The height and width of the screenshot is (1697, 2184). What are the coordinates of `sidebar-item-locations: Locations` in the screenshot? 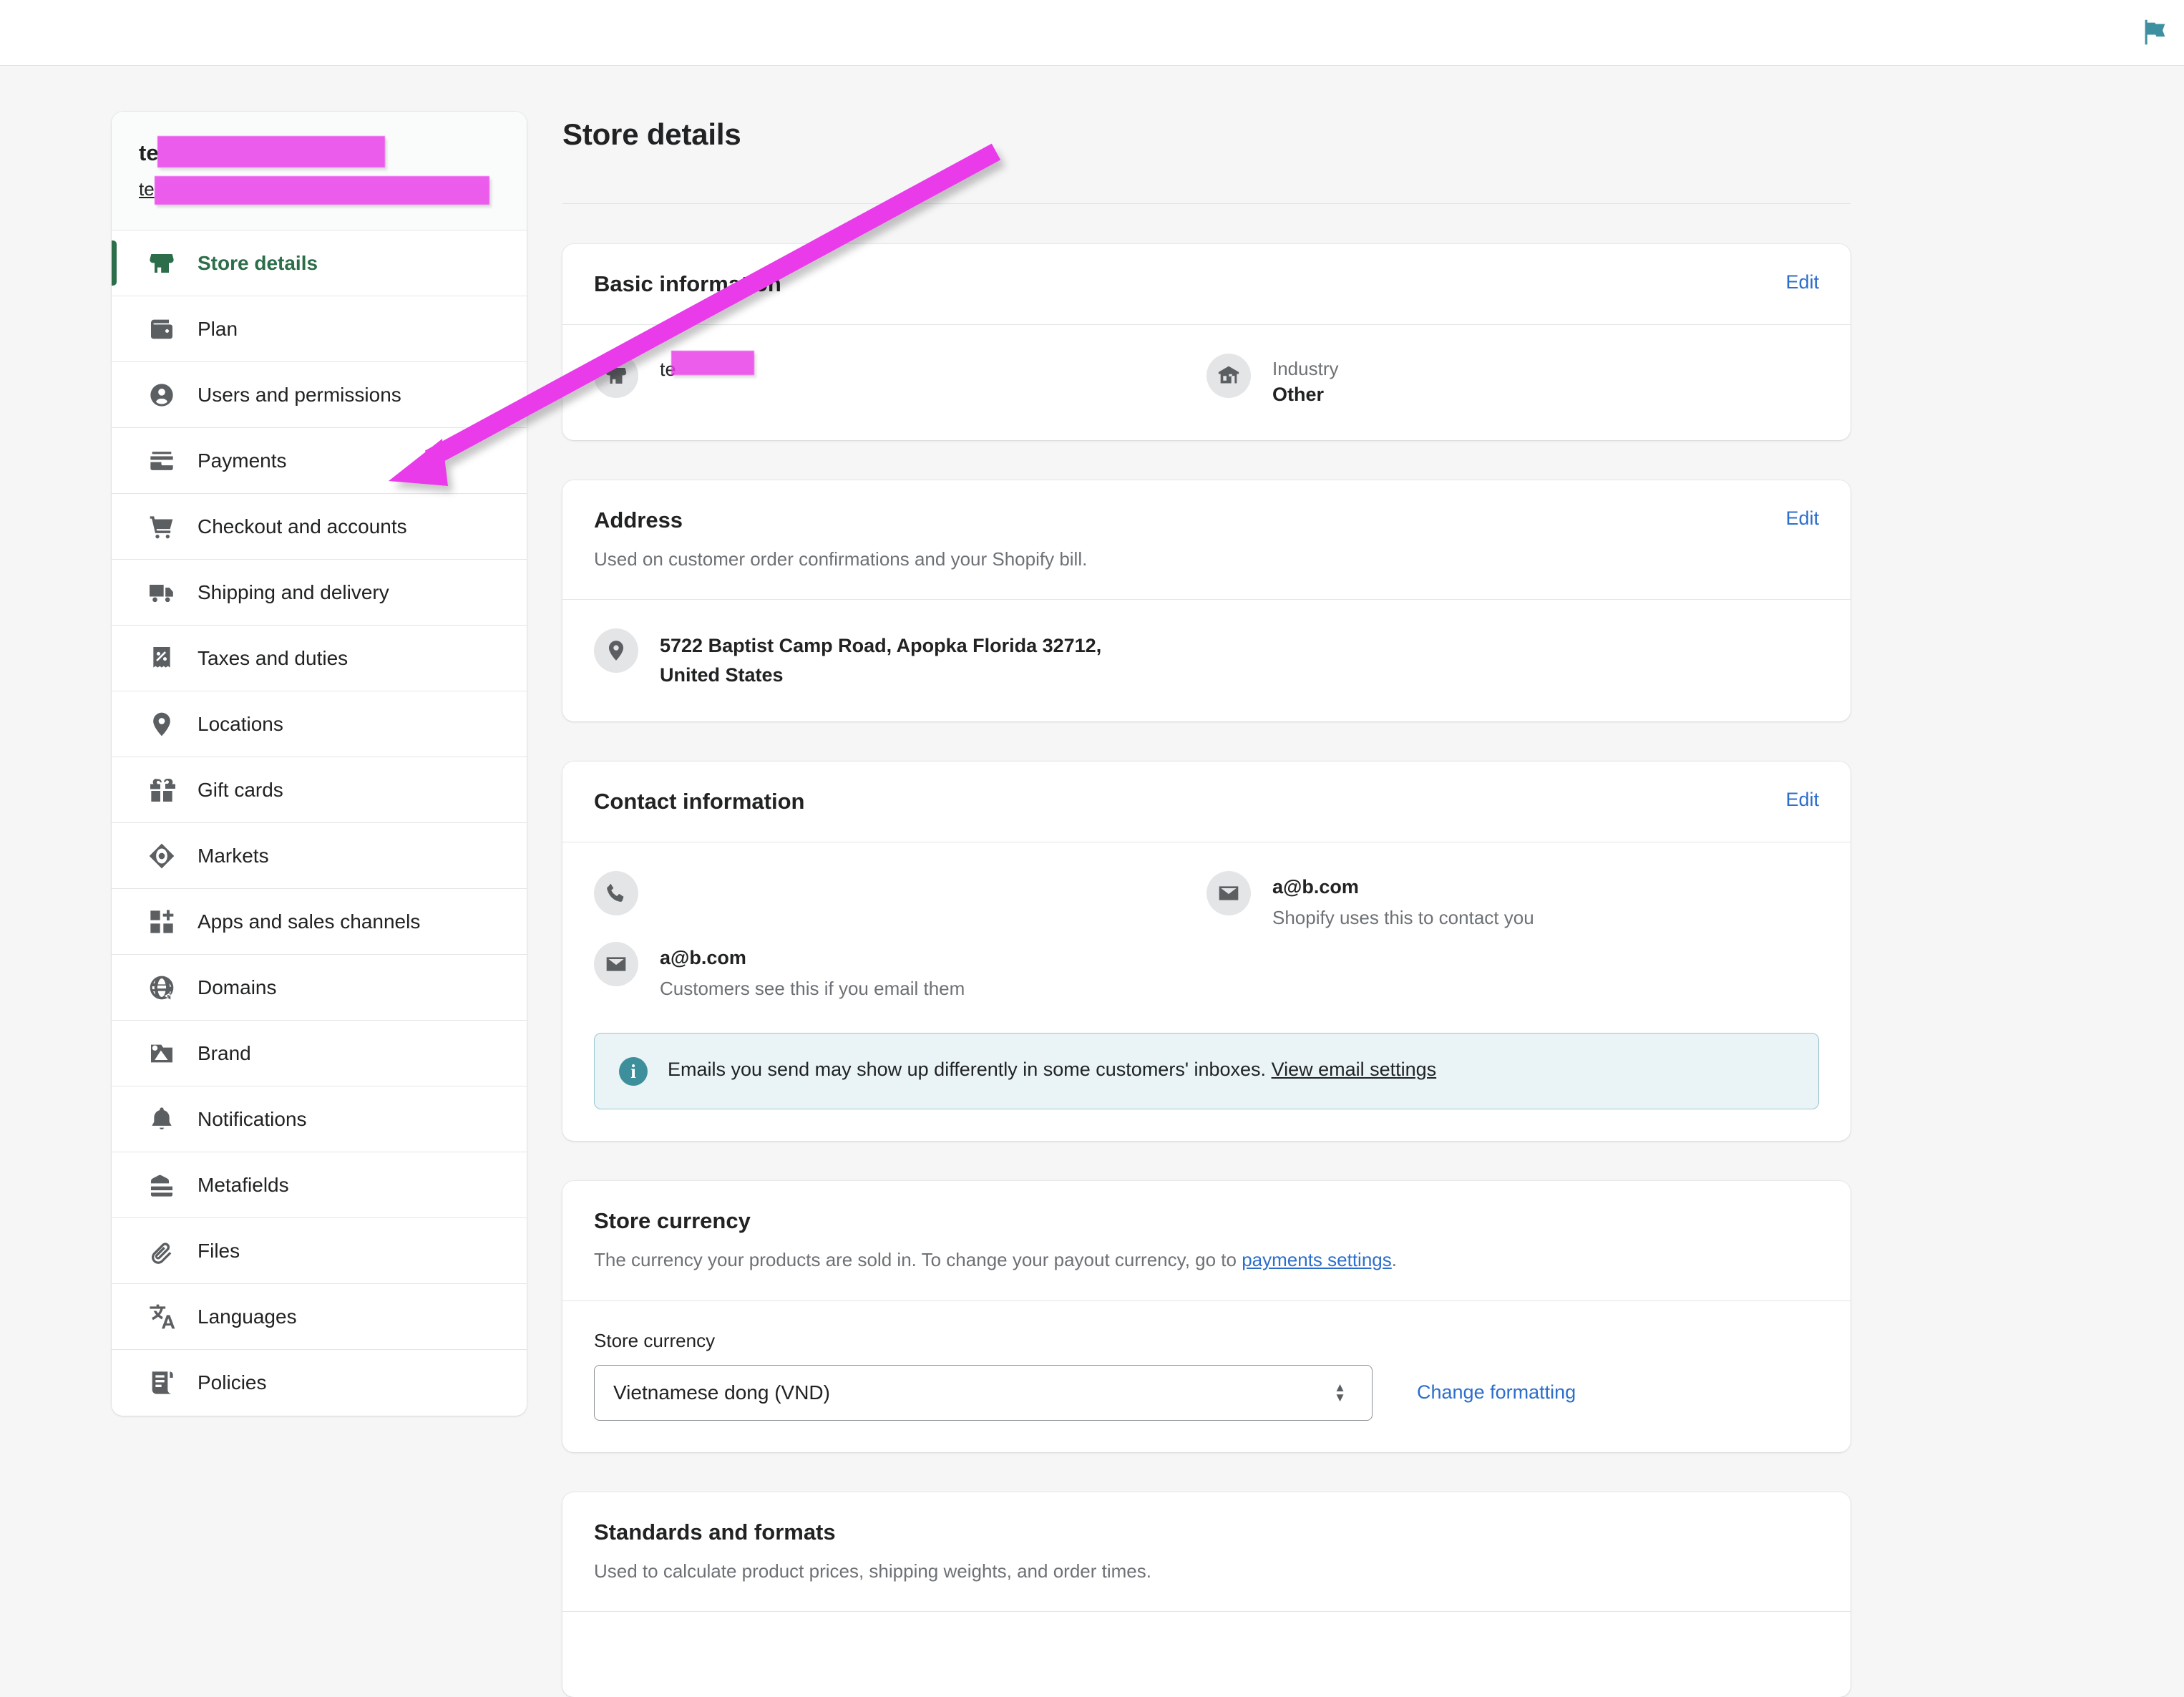 It's located at (319, 724).